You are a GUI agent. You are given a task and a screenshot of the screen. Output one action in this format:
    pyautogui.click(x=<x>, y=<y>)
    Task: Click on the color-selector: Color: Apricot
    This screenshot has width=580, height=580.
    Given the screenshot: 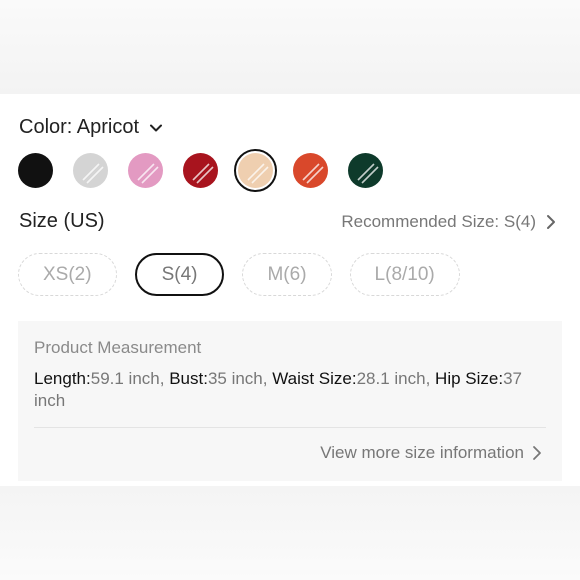 What is the action you would take?
    pyautogui.click(x=91, y=127)
    